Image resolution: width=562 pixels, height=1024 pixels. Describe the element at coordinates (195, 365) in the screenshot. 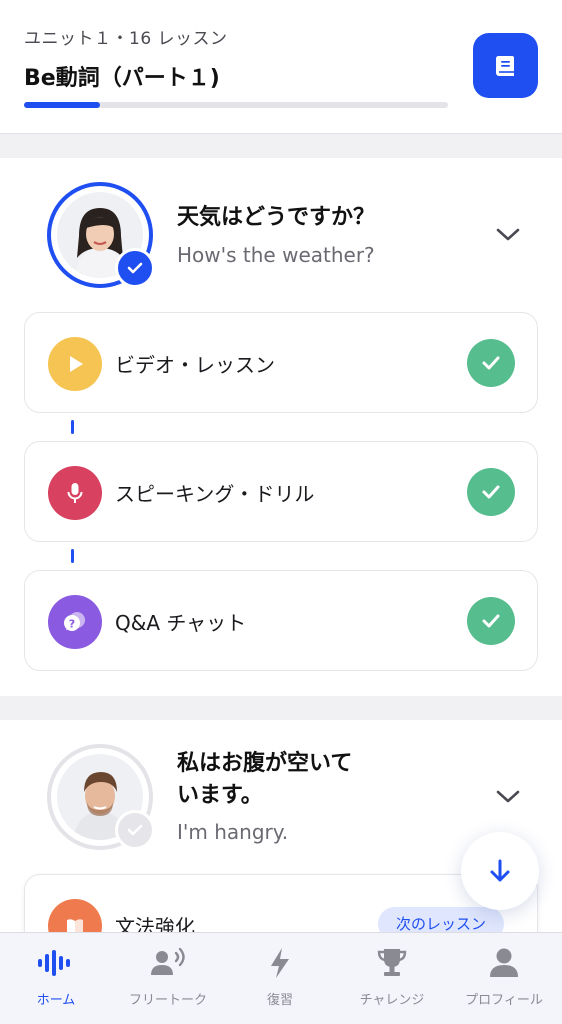

I see `step-label: ビデオ・レッスン` at that location.